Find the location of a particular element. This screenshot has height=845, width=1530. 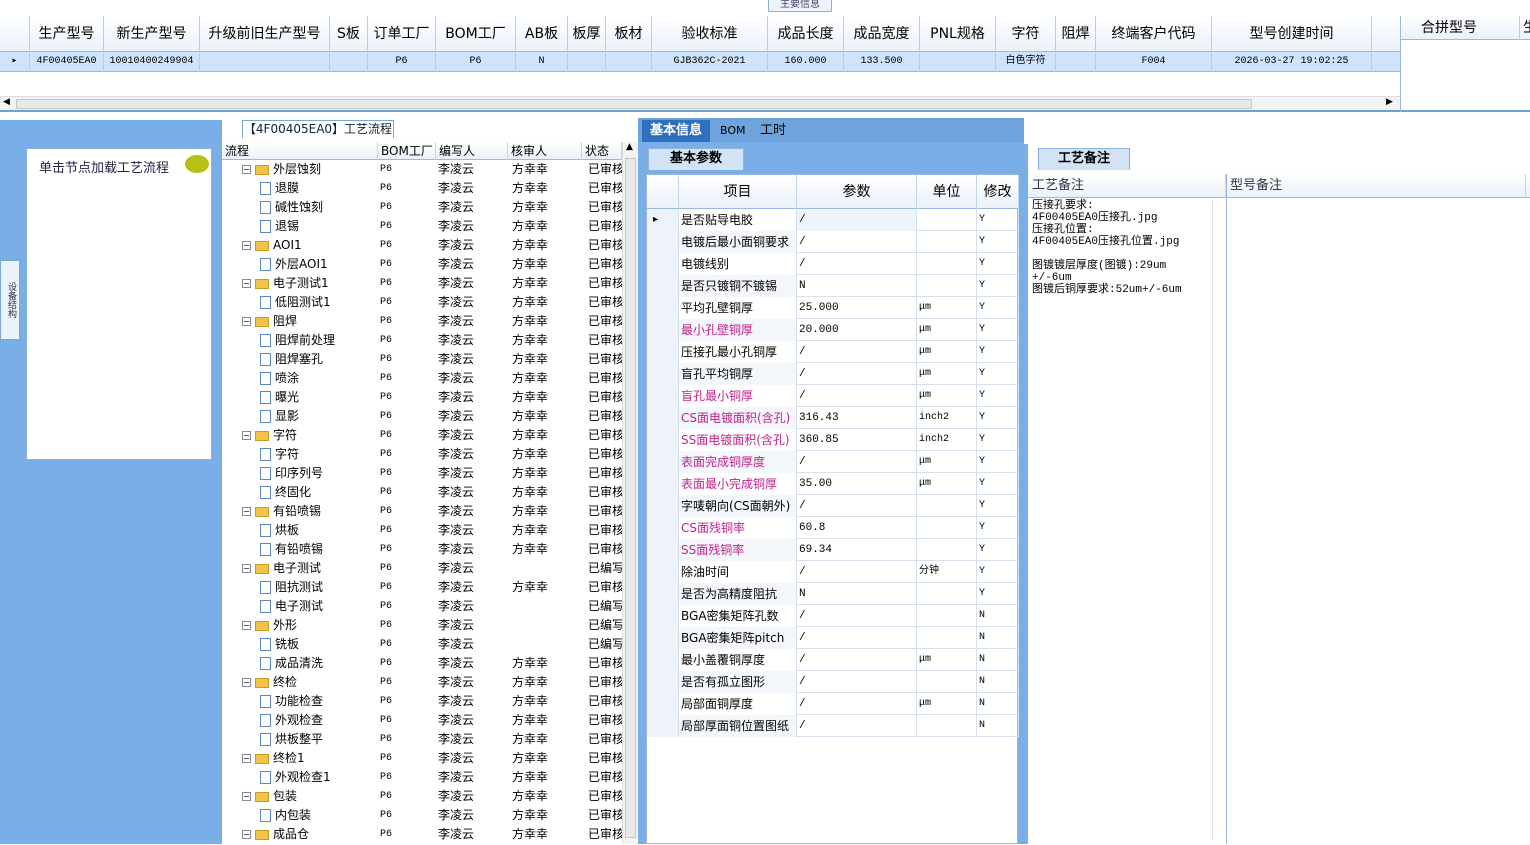

tree-node-label-cell: 烘板整平 is located at coordinates (319, 739).